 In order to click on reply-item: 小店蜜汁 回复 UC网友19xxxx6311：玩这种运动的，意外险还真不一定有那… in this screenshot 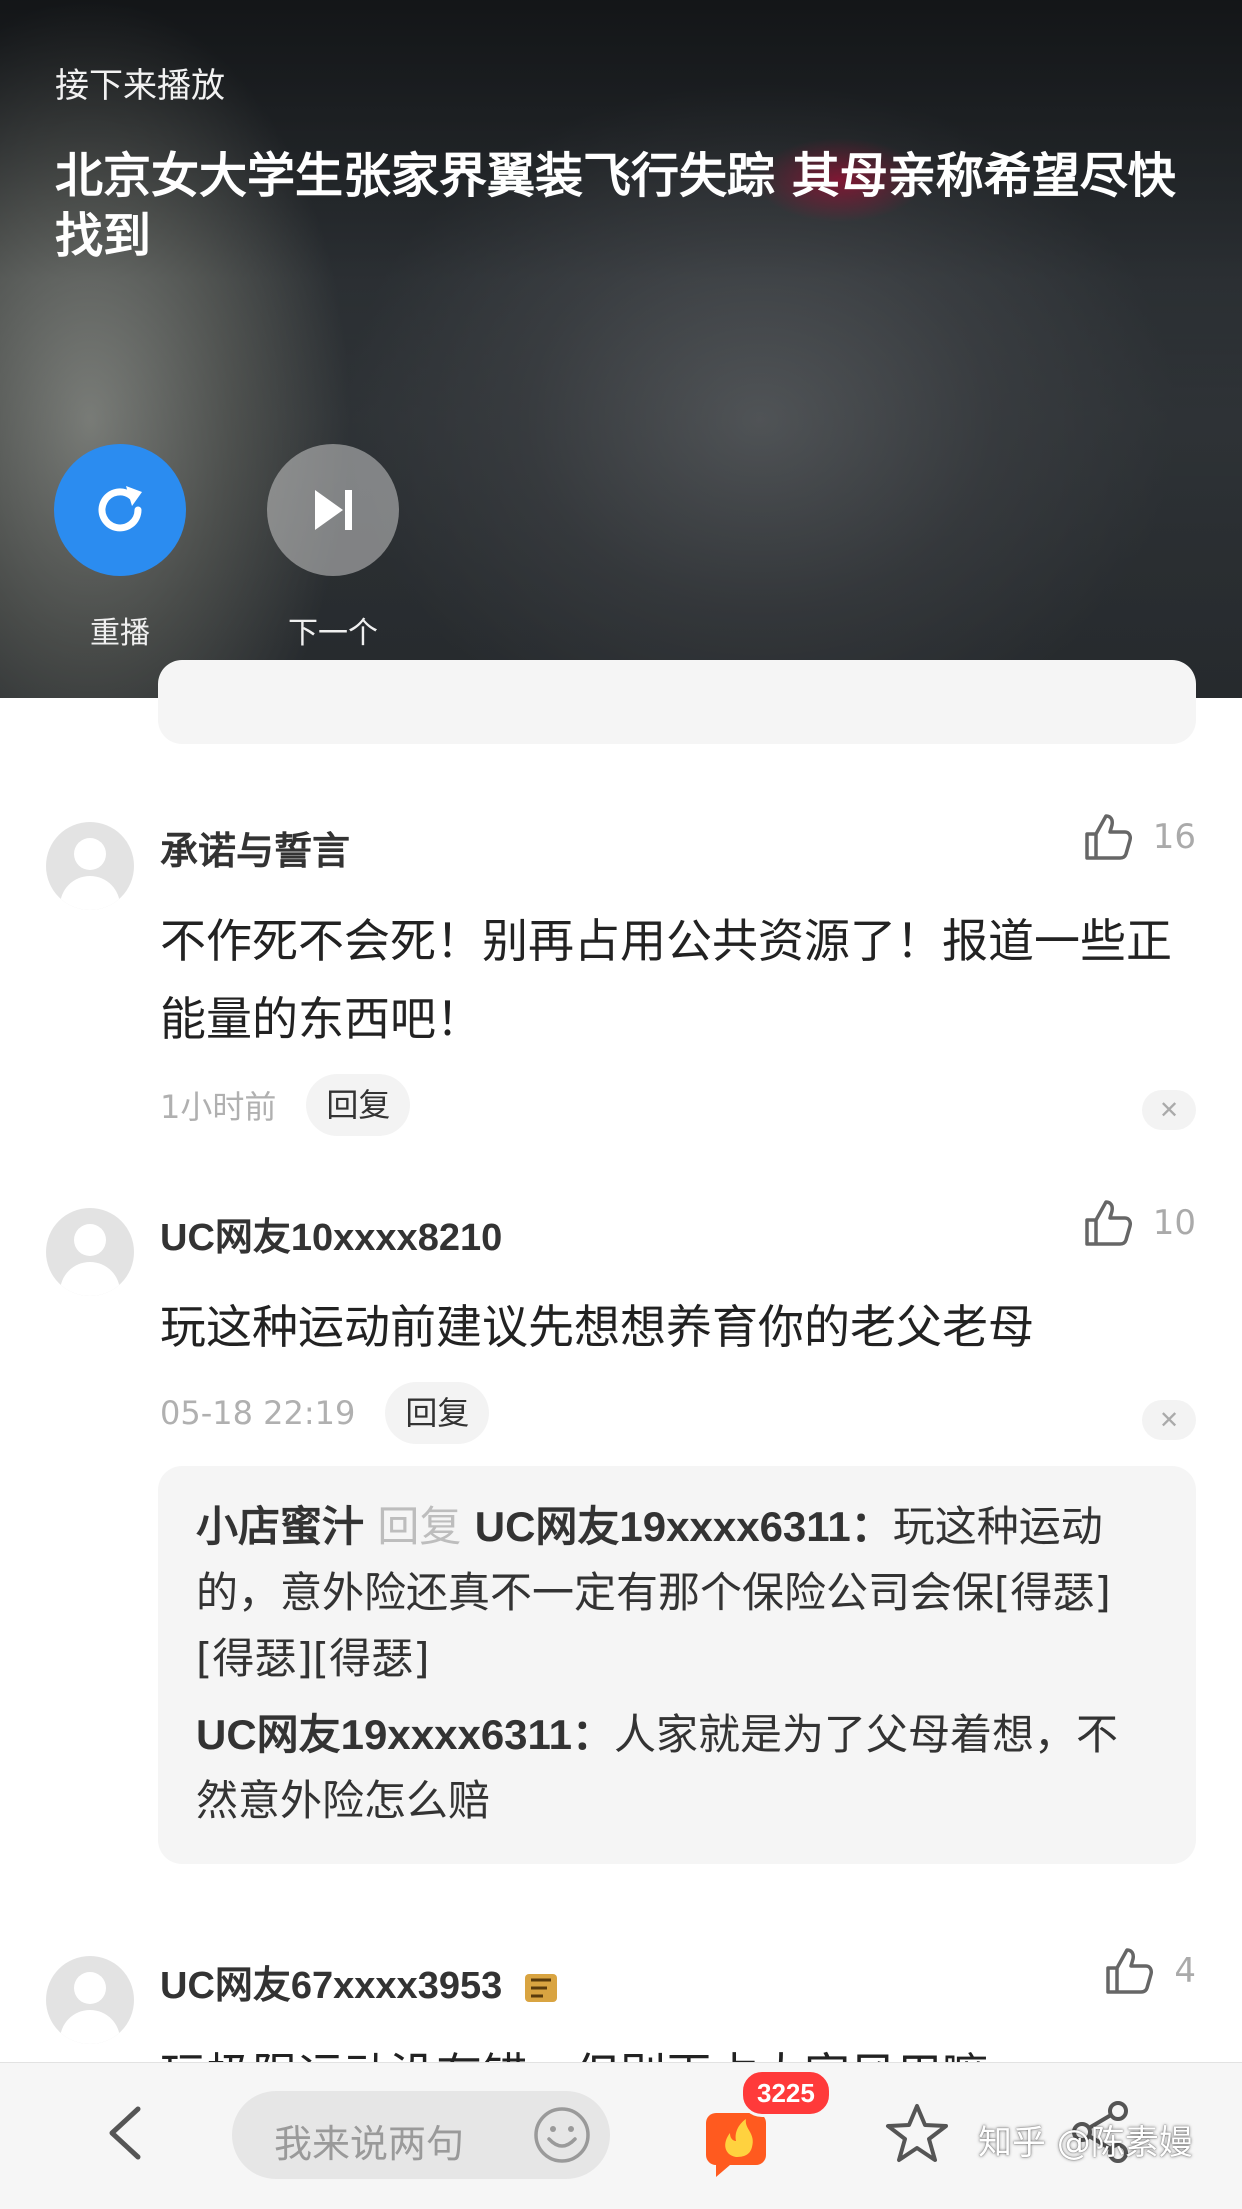, I will do `click(677, 1593)`.